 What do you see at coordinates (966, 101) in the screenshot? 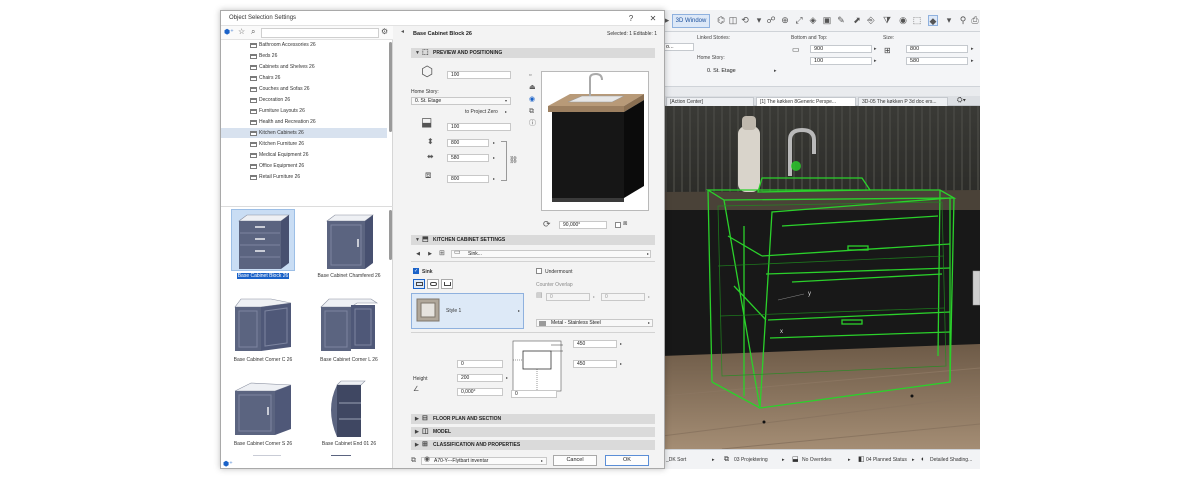
I see `view-options-icon: ⛭▾` at bounding box center [966, 101].